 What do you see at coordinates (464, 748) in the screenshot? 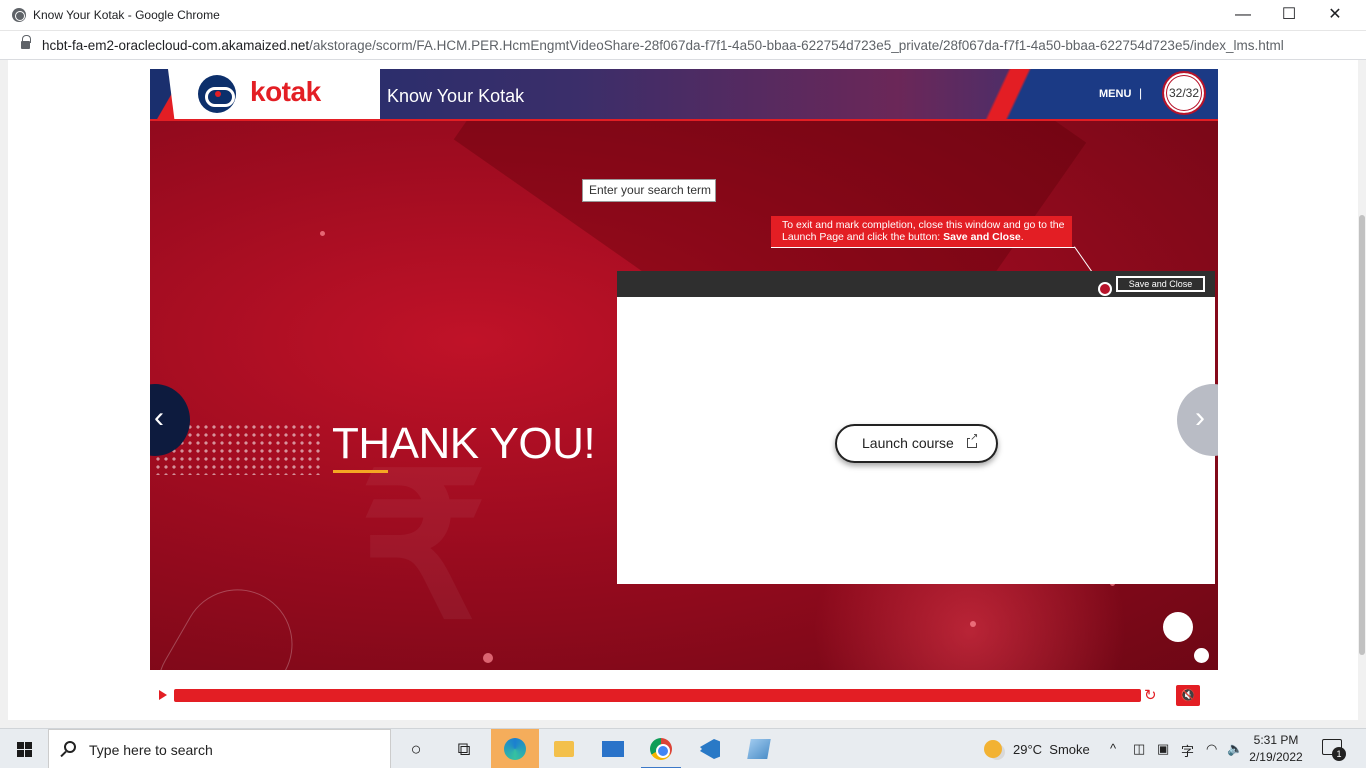
I see `task-view-icon: ⧉` at bounding box center [464, 748].